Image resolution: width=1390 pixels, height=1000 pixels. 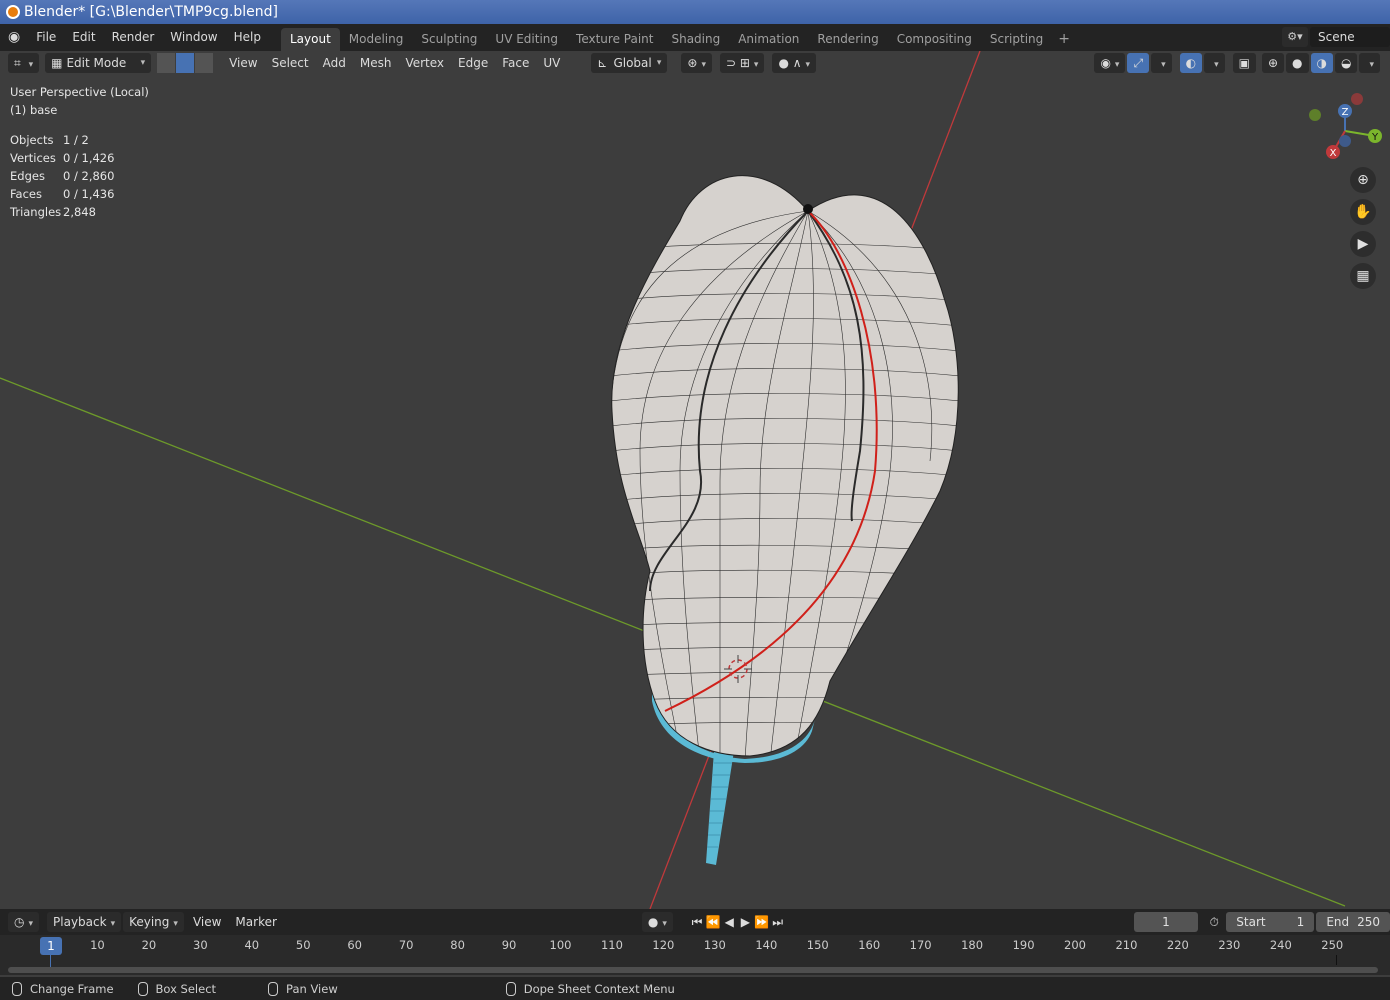 What do you see at coordinates (98, 63) in the screenshot?
I see `mode-dropdown: ▦ Edit Mode ▾` at bounding box center [98, 63].